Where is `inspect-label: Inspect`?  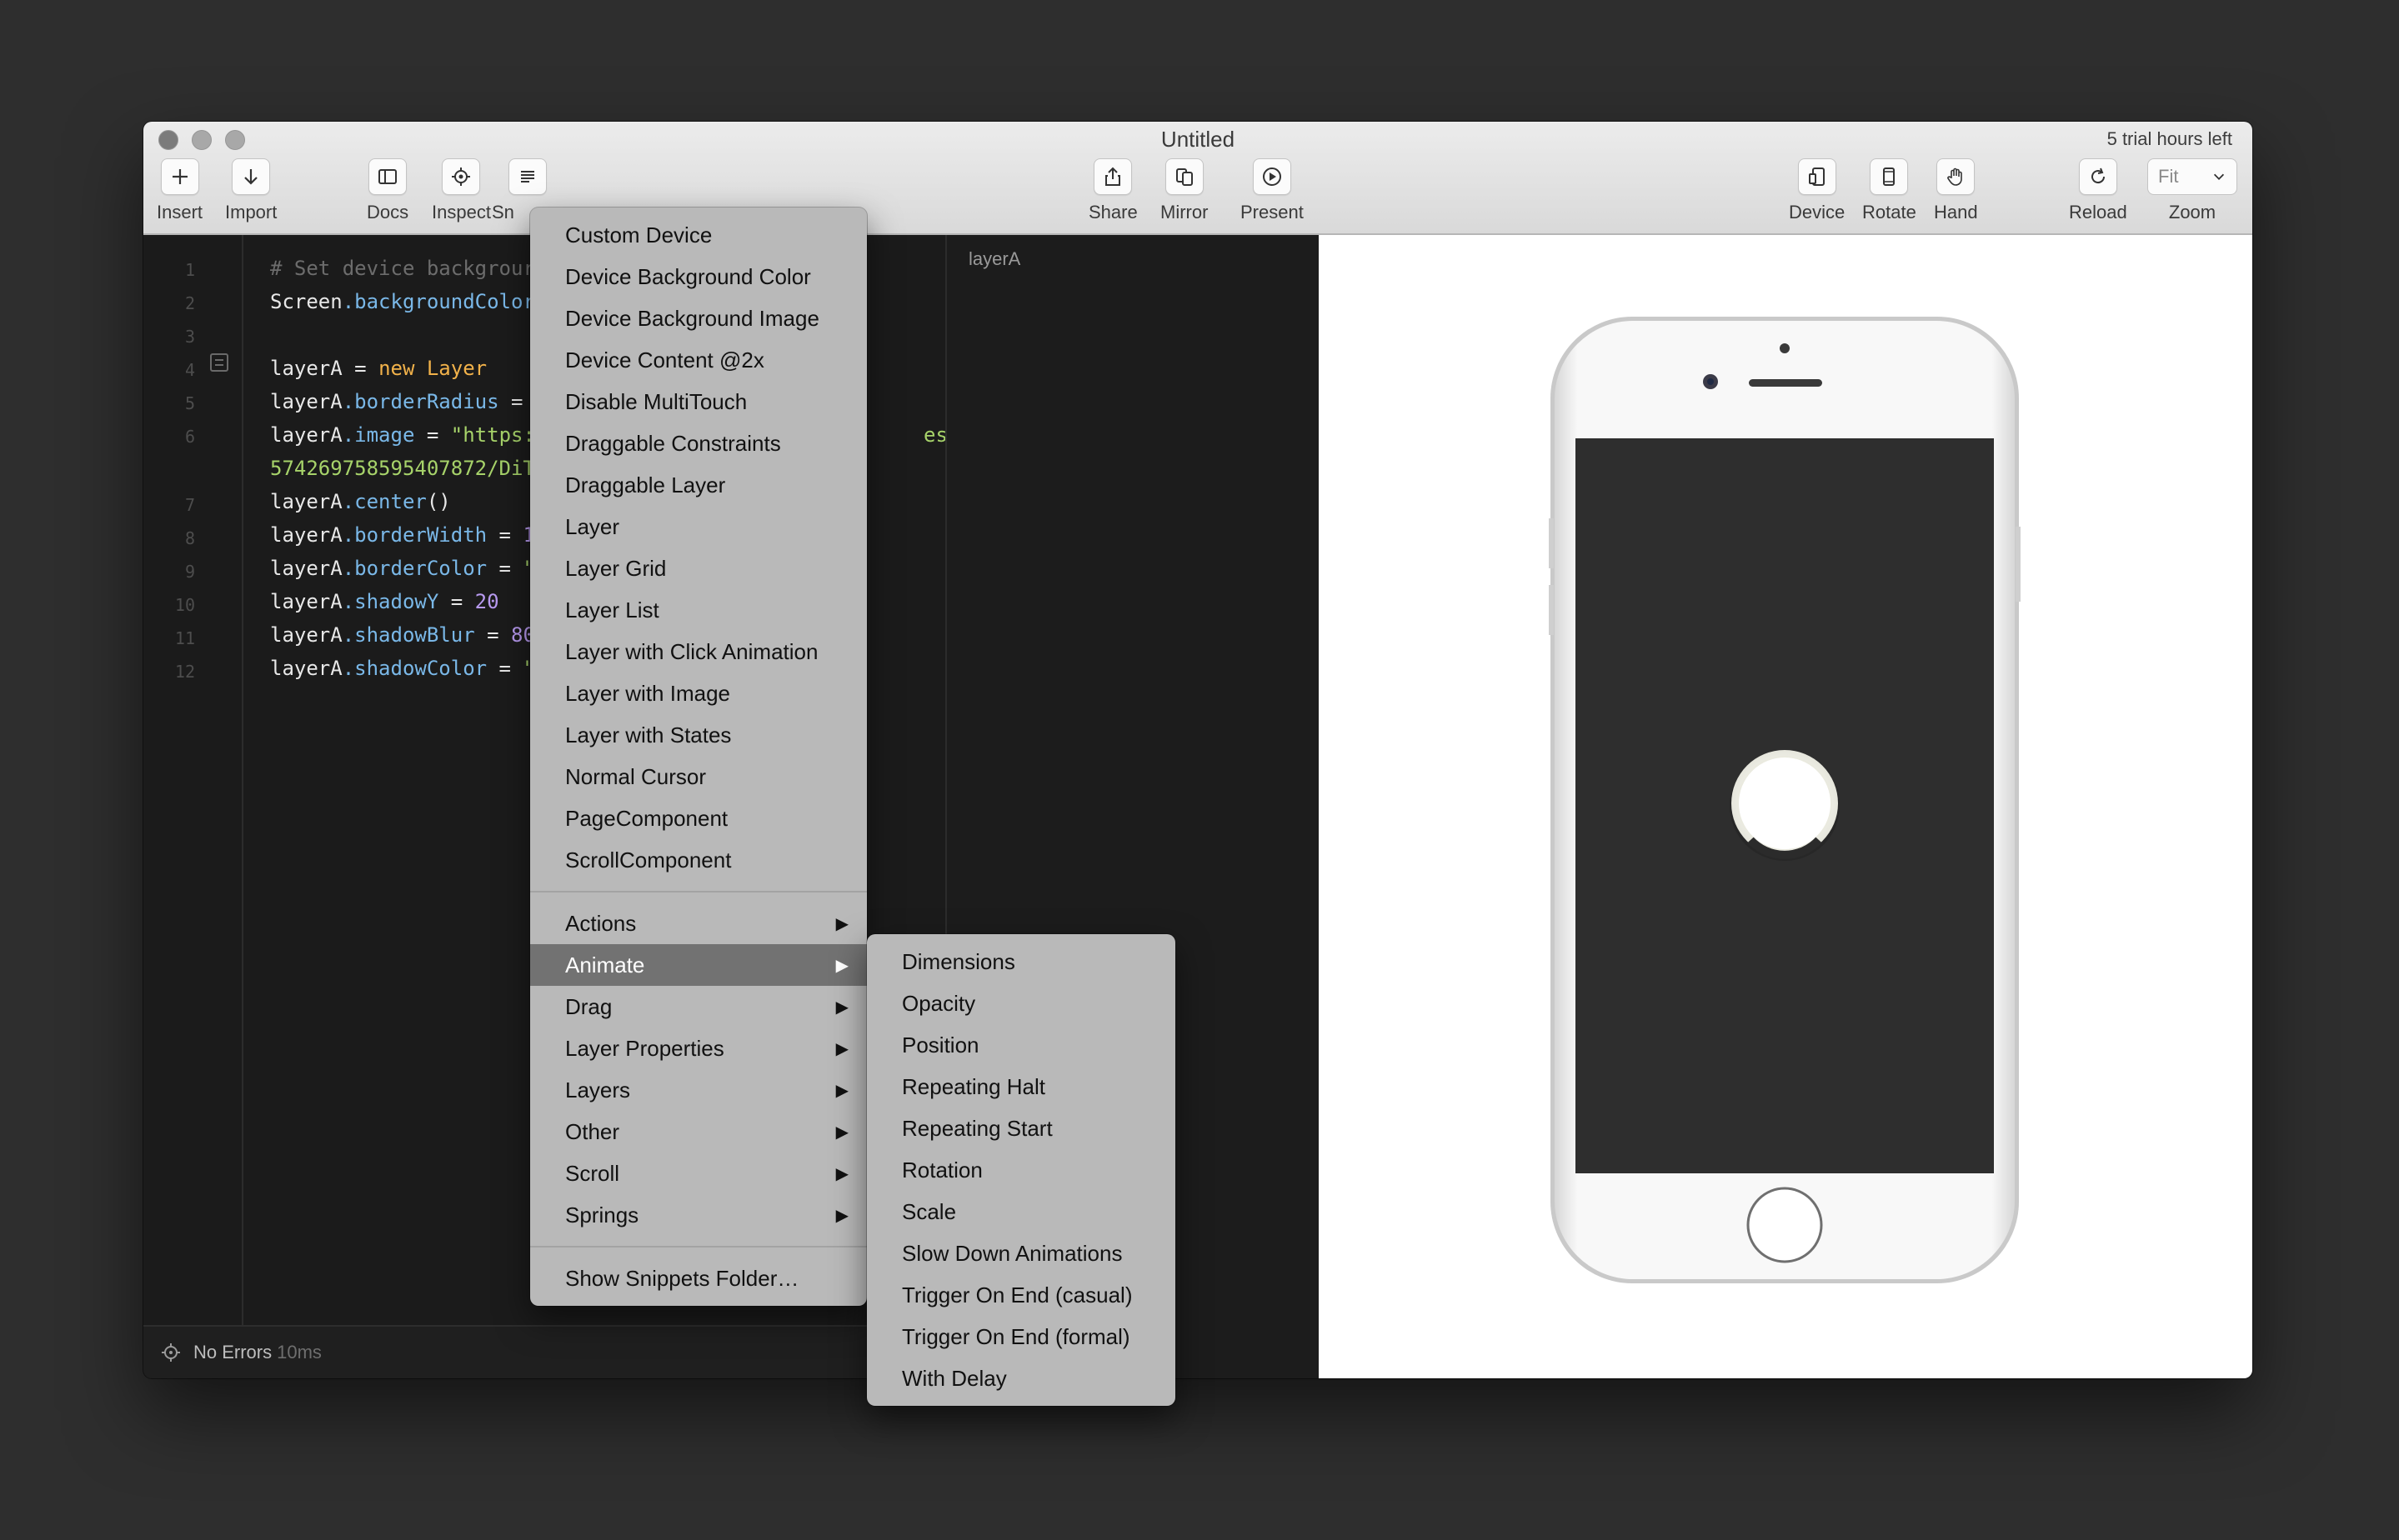 inspect-label: Inspect is located at coordinates (461, 212).